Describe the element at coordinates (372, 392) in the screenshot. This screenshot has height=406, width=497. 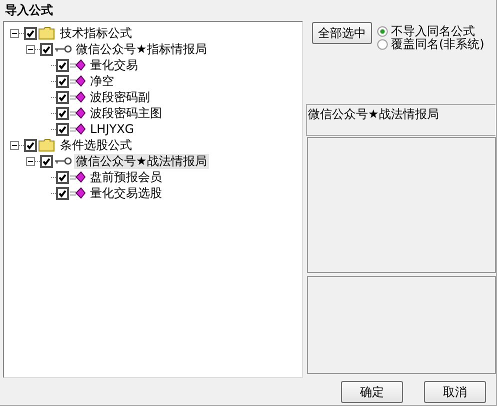
I see `dialog-button: 确定` at that location.